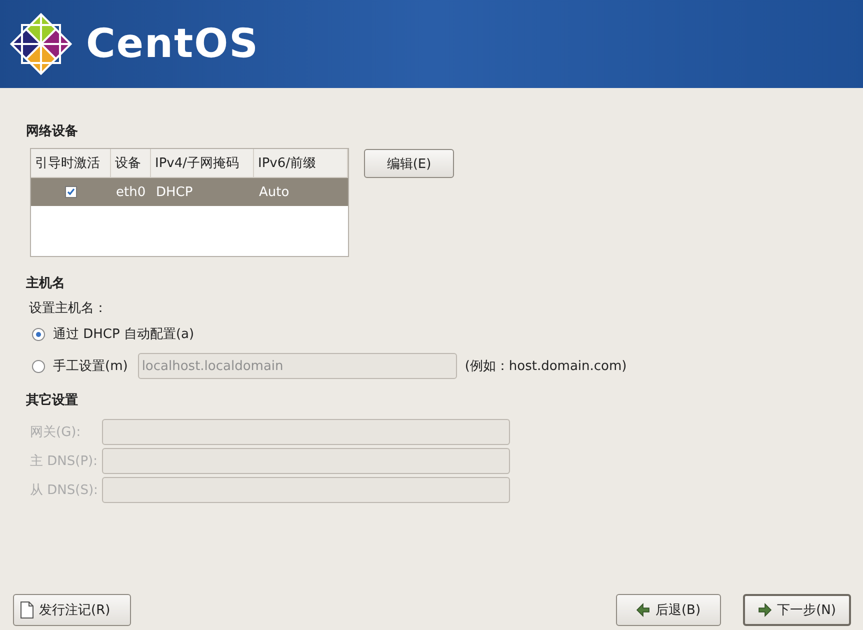 Image resolution: width=863 pixels, height=630 pixels. I want to click on table-cell-text: eth0, so click(131, 193).